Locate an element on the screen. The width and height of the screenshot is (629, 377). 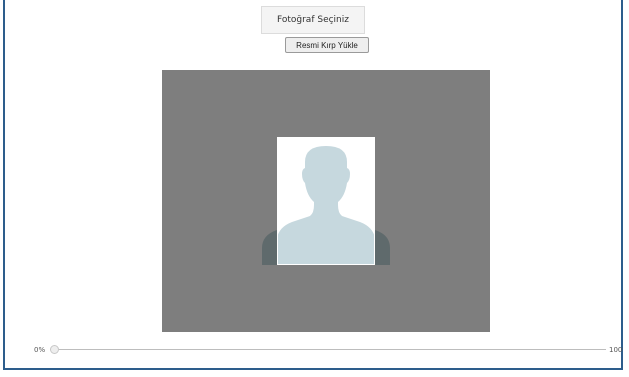
crop-frame is located at coordinates (326, 201).